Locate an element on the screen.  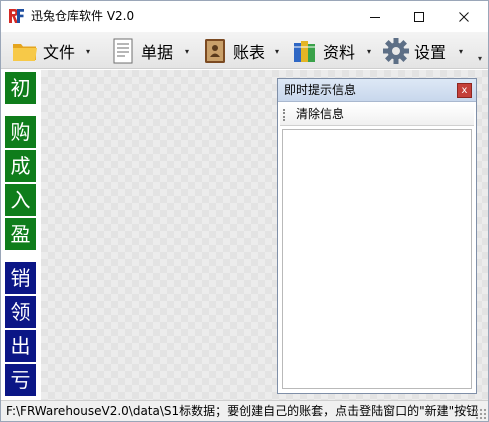
nav-btn-surplus: 盈 is located at coordinates (20, 234).